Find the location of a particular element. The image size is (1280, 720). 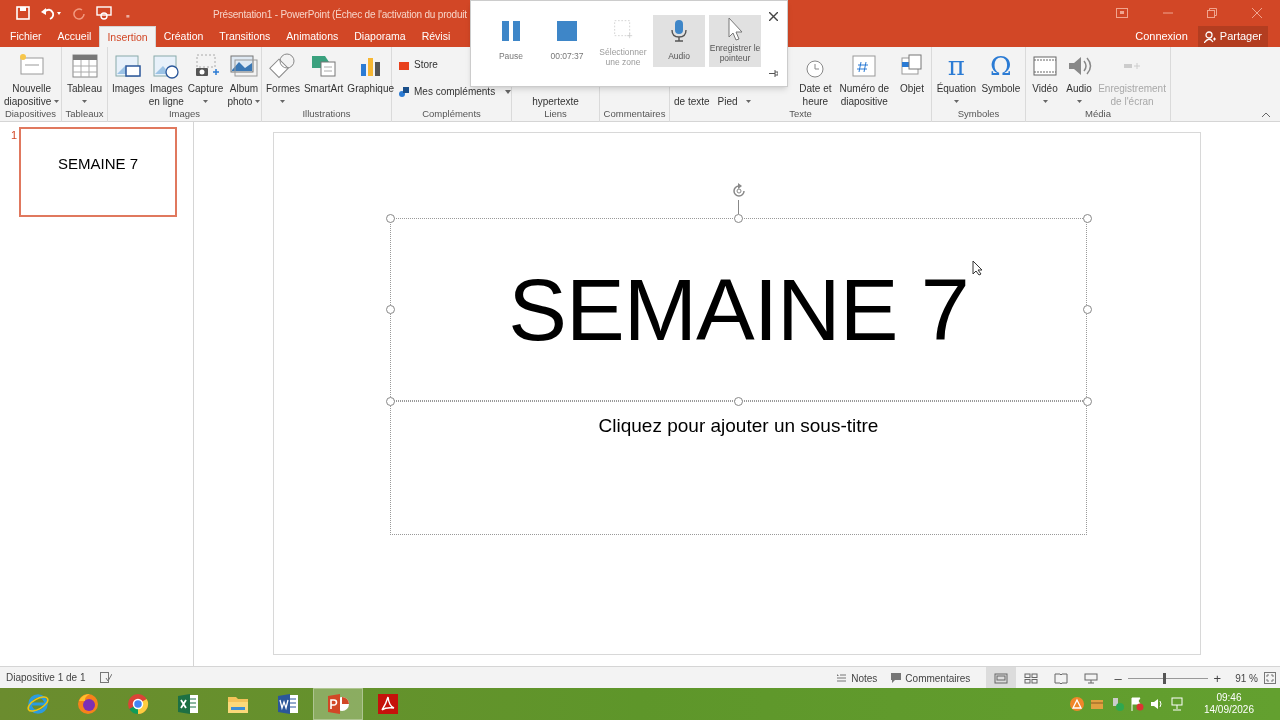

customize-toolbar-button: ₌ is located at coordinates (128, 13).